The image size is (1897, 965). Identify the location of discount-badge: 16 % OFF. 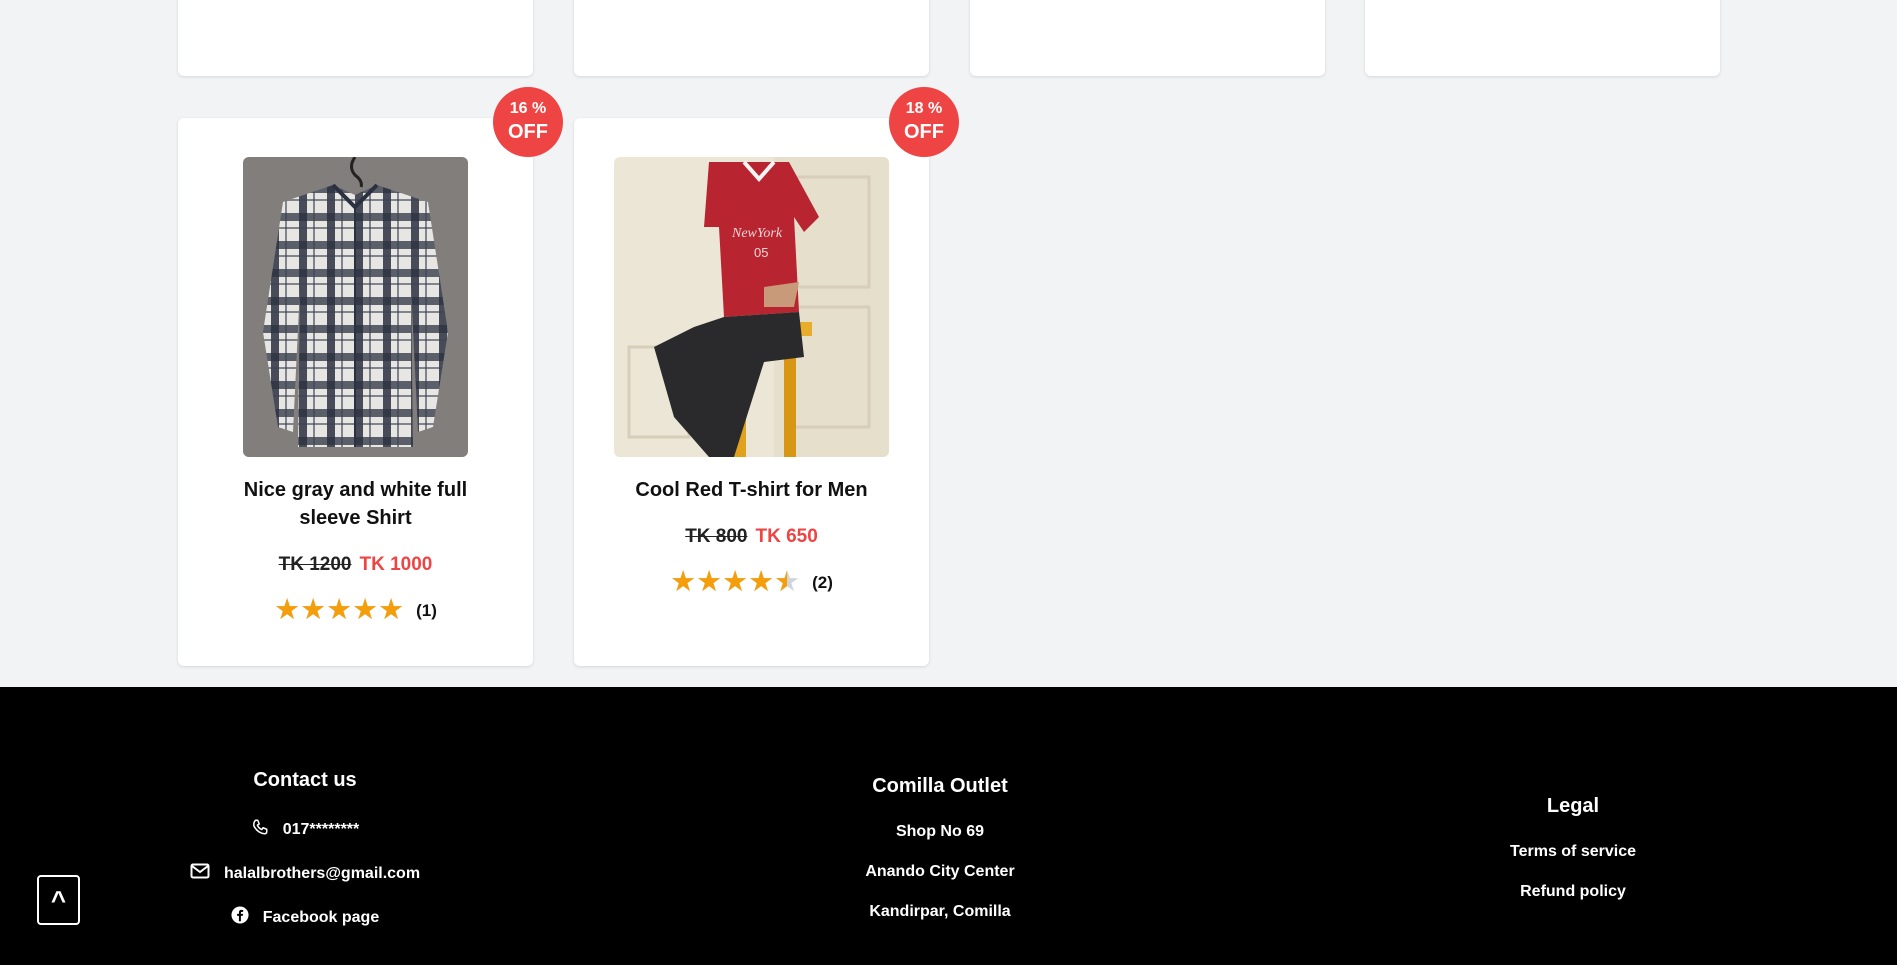
(528, 122).